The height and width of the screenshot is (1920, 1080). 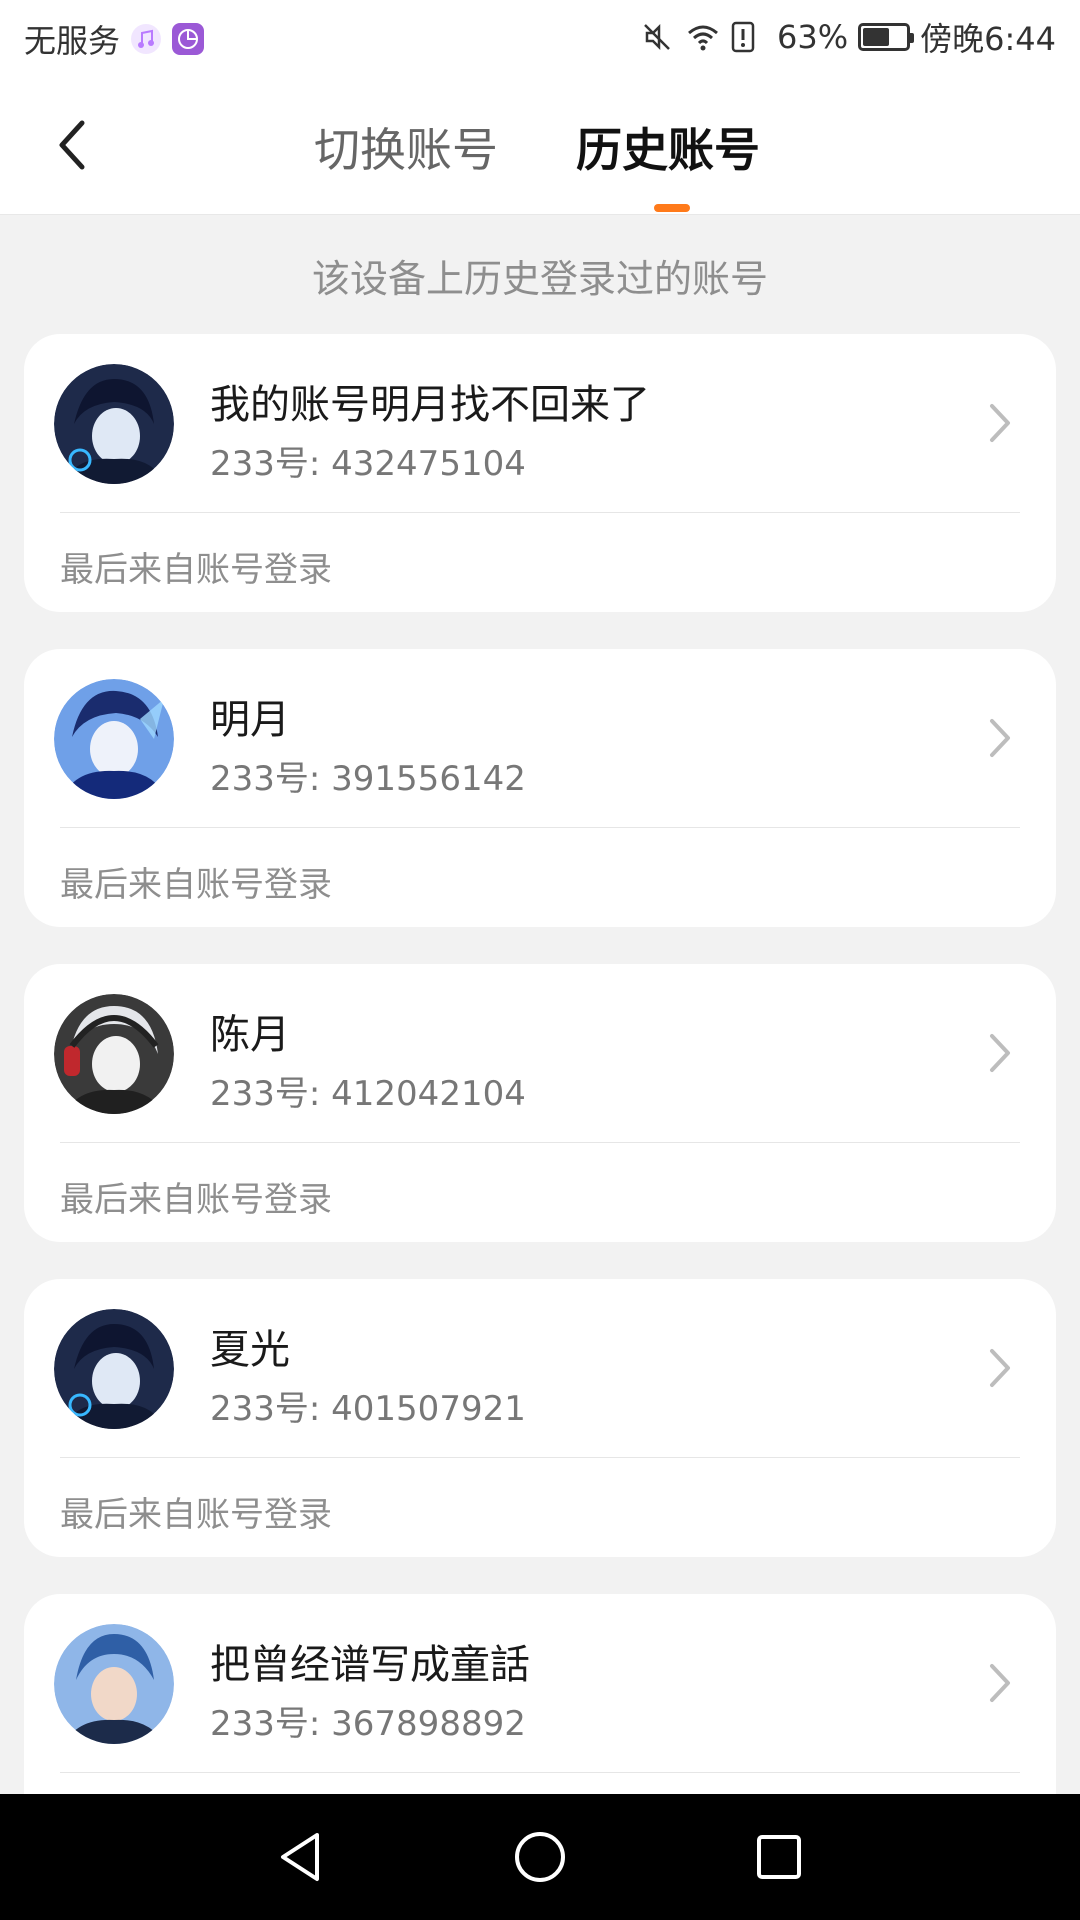 I want to click on system-navigation-bar, so click(x=540, y=1857).